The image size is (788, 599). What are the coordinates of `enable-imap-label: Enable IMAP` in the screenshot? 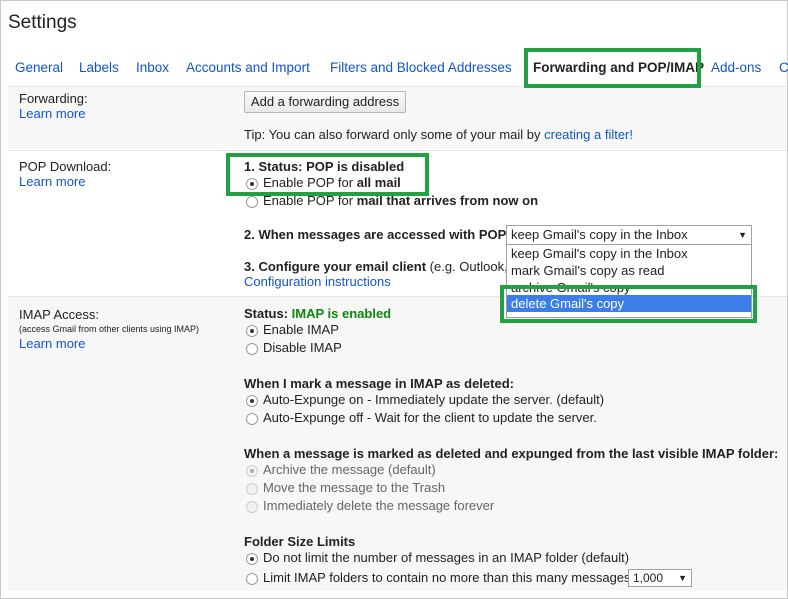 It's located at (301, 329).